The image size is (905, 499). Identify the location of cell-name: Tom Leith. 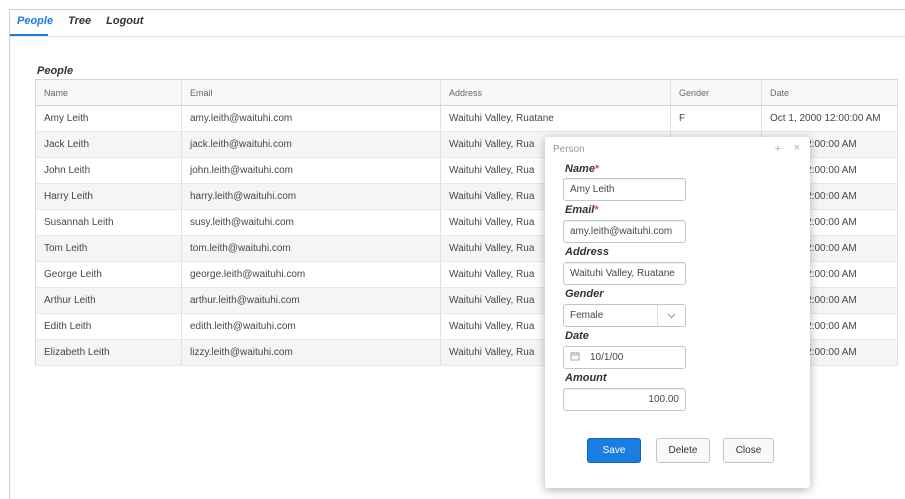
(108, 248).